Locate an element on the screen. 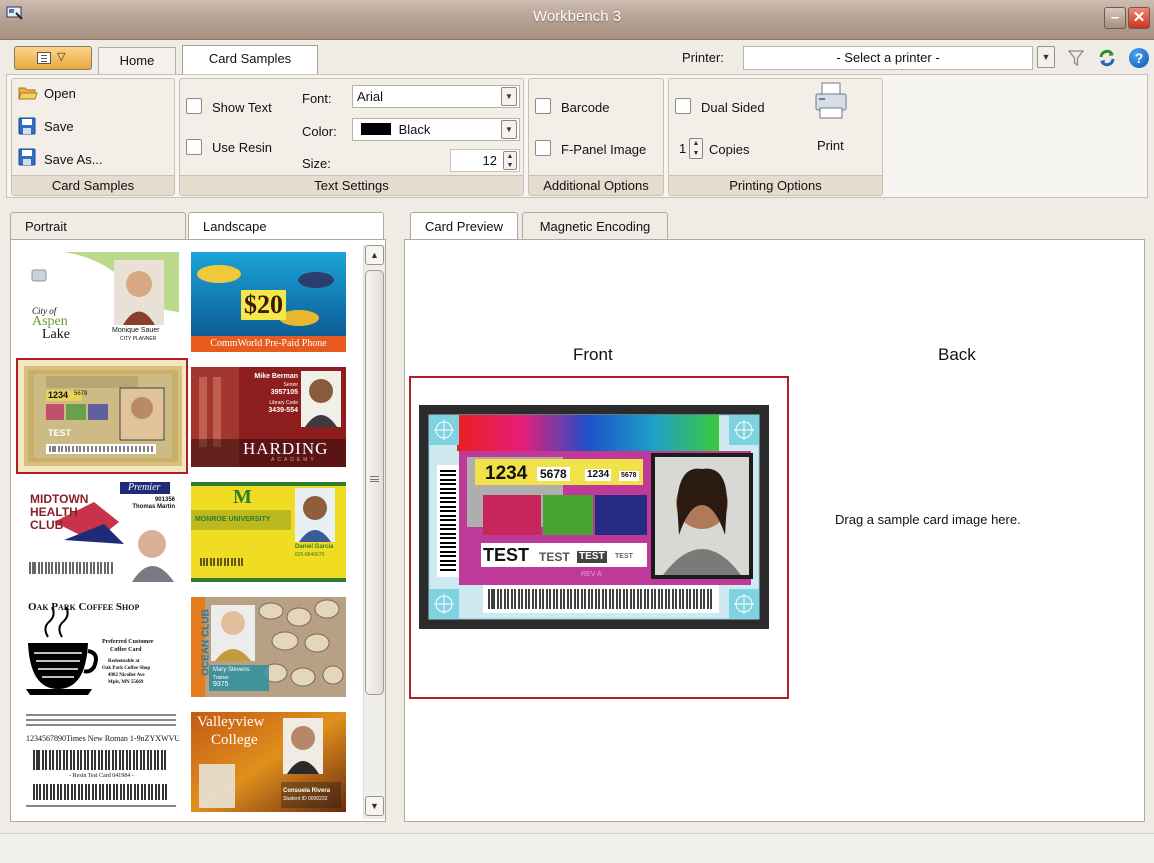  test-num4: 5678 is located at coordinates (629, 476).